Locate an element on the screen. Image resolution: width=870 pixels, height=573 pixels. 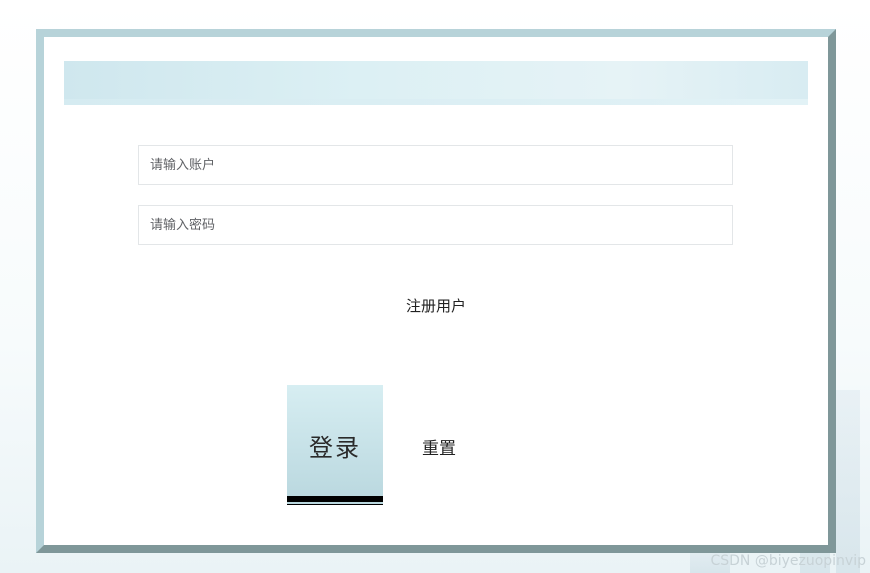
watermark: CSDN @biyezuopinvip is located at coordinates (788, 561).